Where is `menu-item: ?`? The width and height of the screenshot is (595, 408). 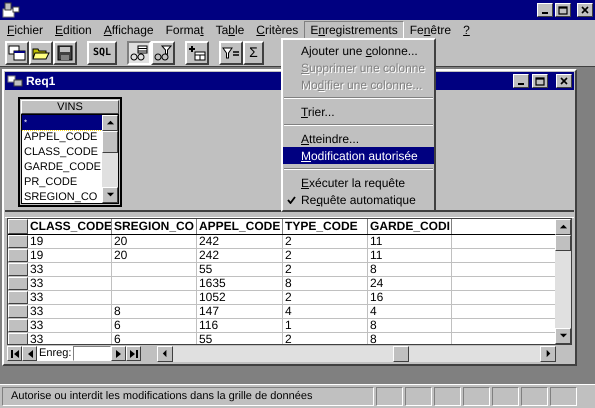 menu-item: ? is located at coordinates (466, 29).